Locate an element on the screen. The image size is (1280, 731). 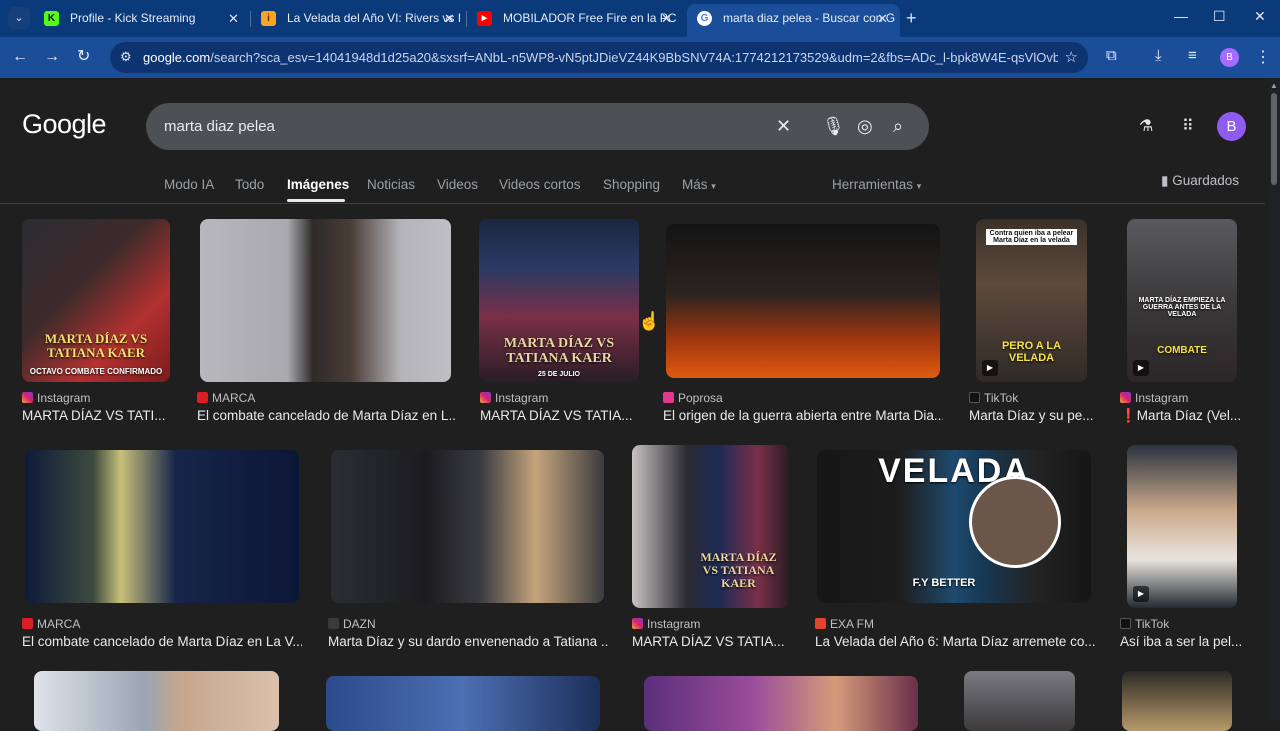
image-overlay-text: MARTA DÍAZ VS TATIANA KAER is located at coordinates (96, 345).